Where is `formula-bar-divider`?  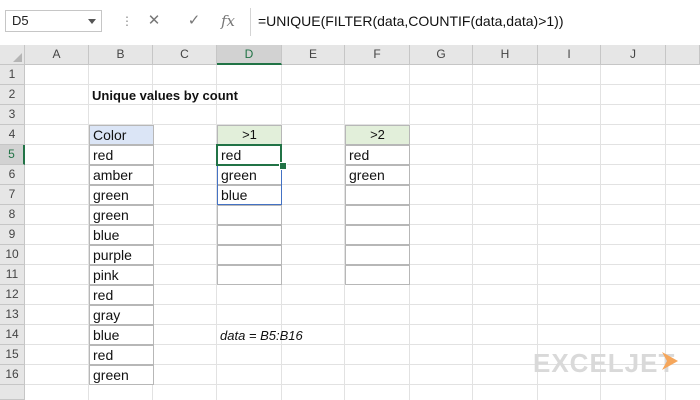 formula-bar-divider is located at coordinates (250, 22).